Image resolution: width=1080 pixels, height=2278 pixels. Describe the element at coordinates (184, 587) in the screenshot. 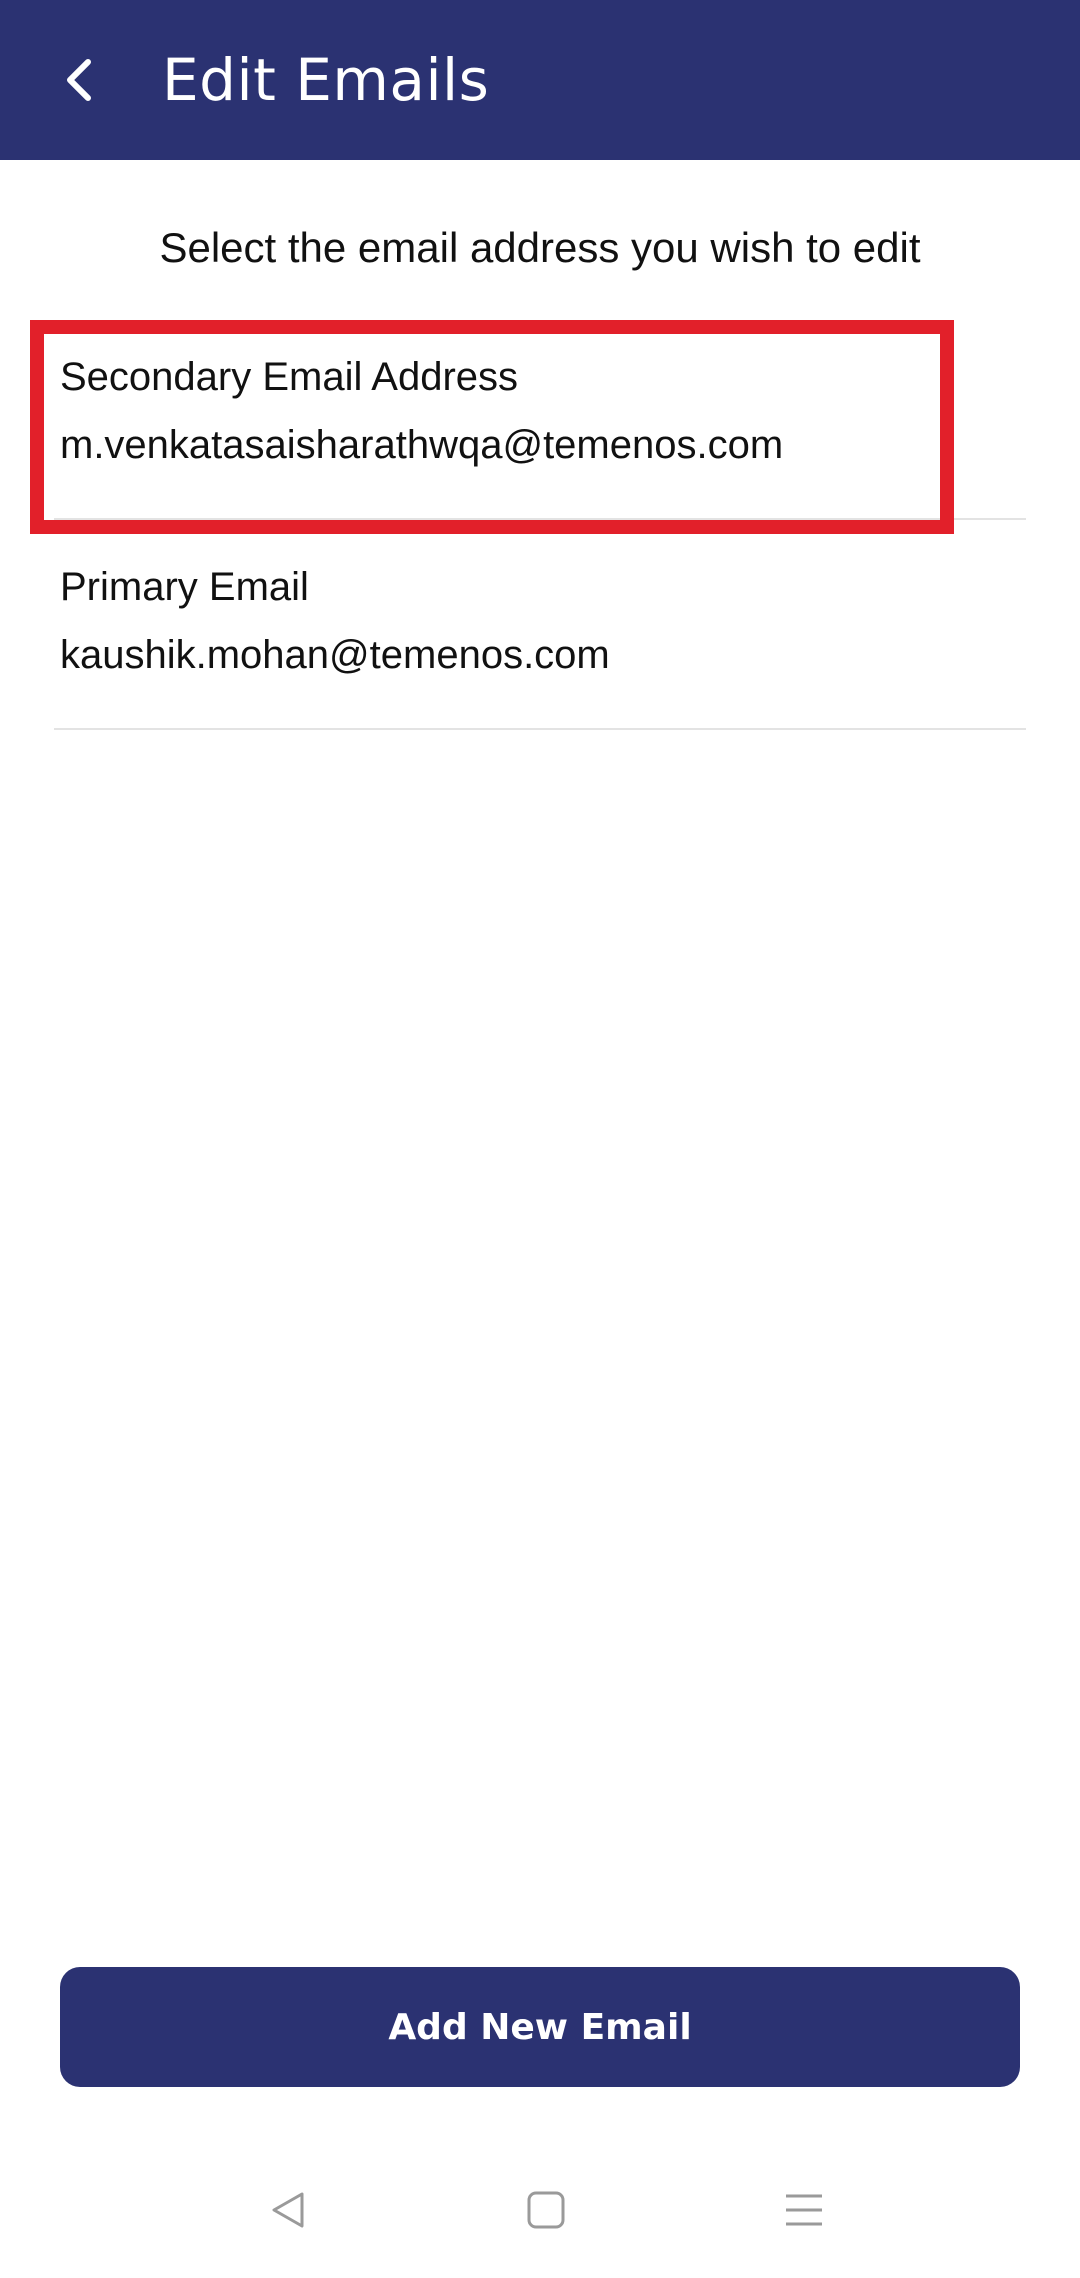

I see `email-label: Primary Email` at that location.